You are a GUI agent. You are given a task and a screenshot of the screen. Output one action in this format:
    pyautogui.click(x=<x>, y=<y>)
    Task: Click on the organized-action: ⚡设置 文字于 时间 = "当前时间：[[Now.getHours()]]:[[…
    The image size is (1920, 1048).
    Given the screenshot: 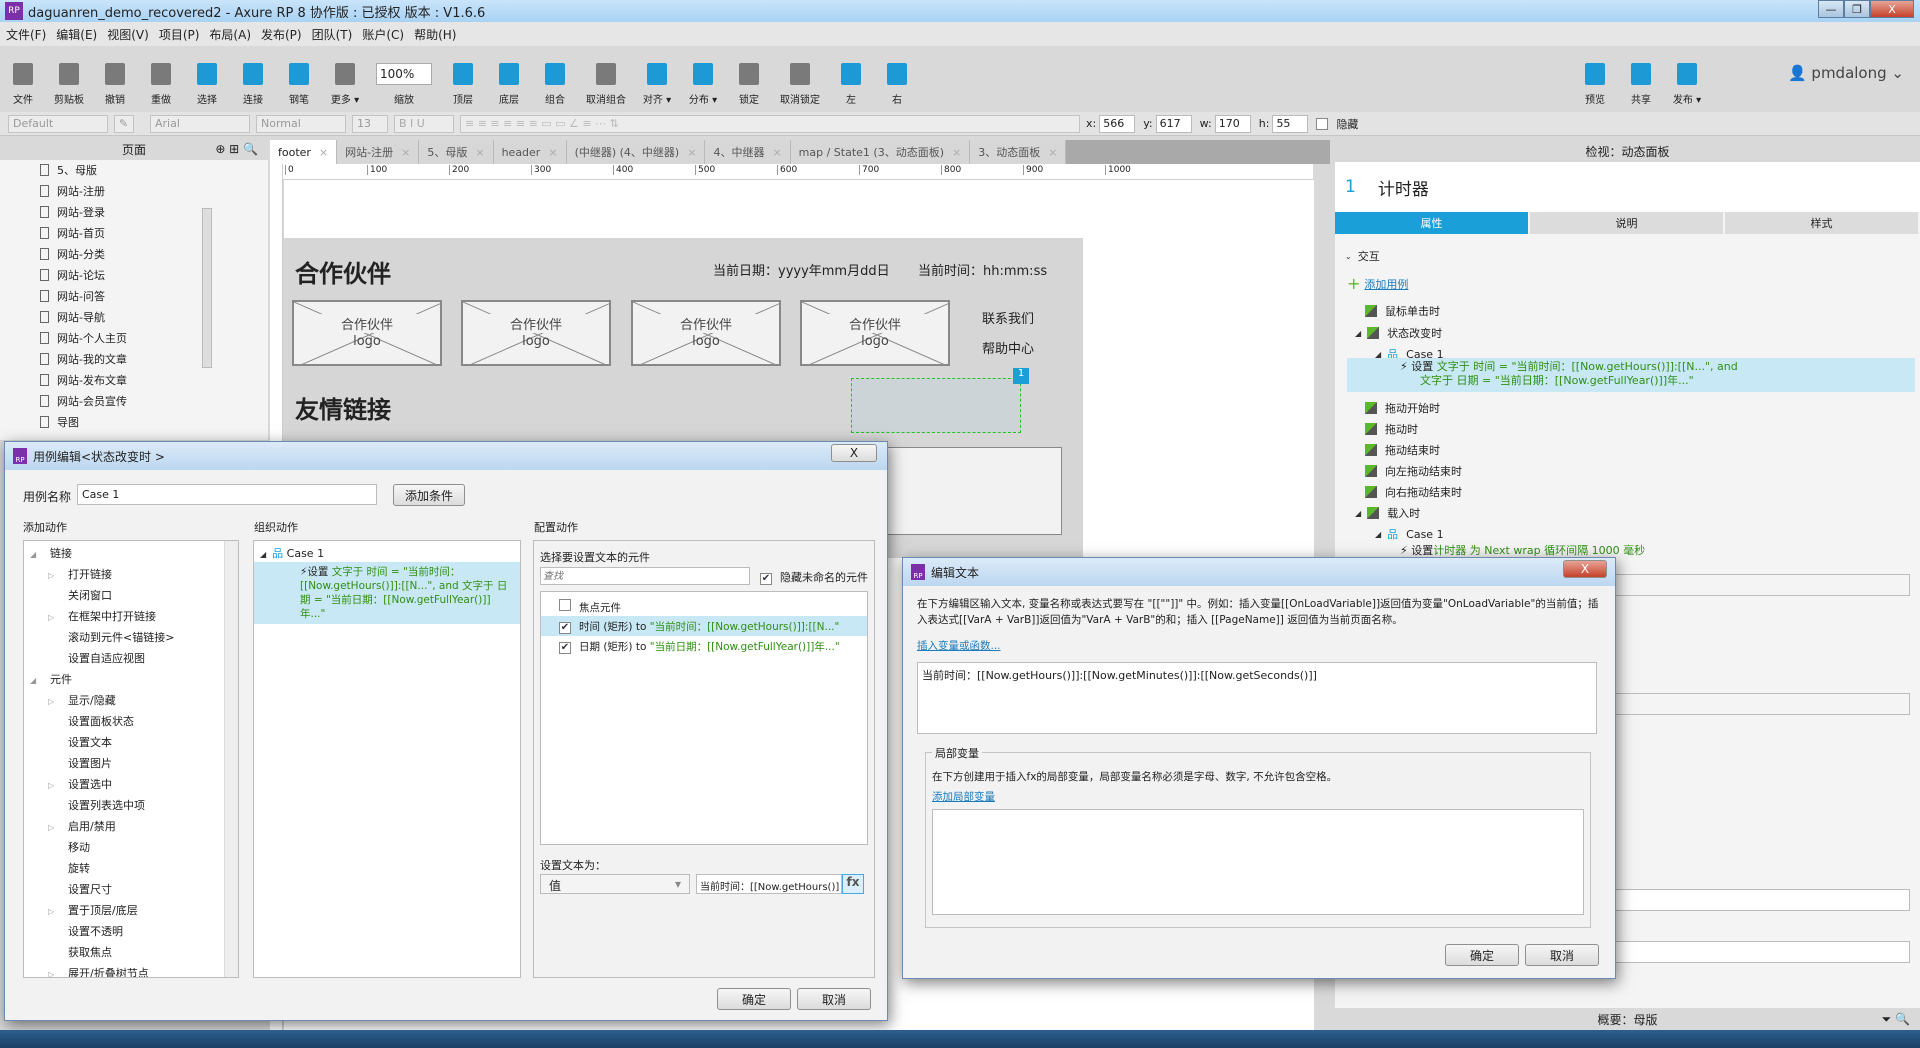 What is the action you would take?
    pyautogui.click(x=387, y=593)
    